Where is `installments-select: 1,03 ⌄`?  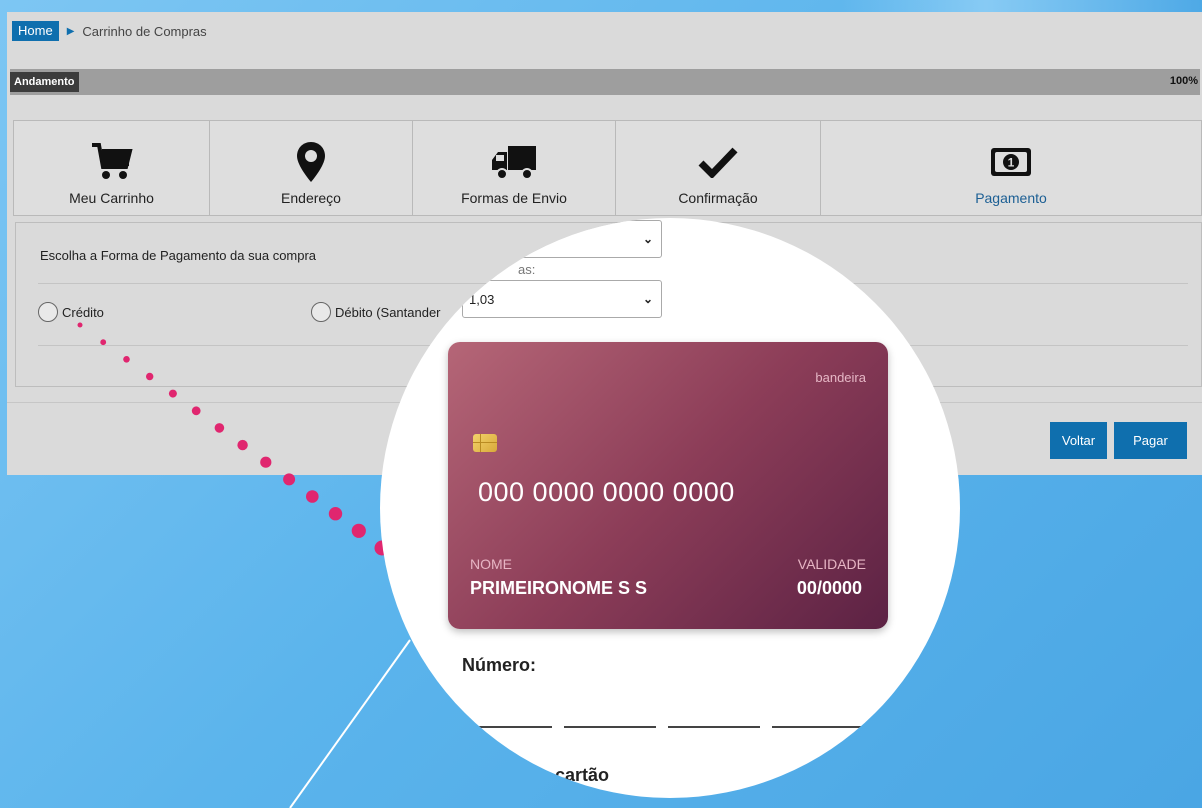 installments-select: 1,03 ⌄ is located at coordinates (562, 299).